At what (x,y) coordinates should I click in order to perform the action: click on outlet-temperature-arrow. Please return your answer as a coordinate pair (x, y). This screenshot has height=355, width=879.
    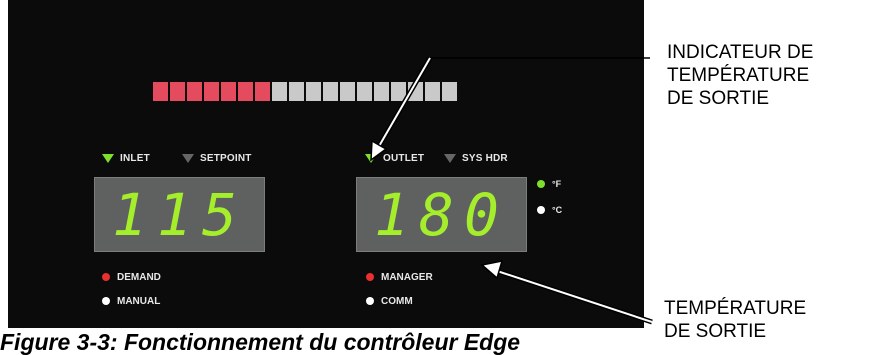
    Looking at the image, I should click on (566, 292).